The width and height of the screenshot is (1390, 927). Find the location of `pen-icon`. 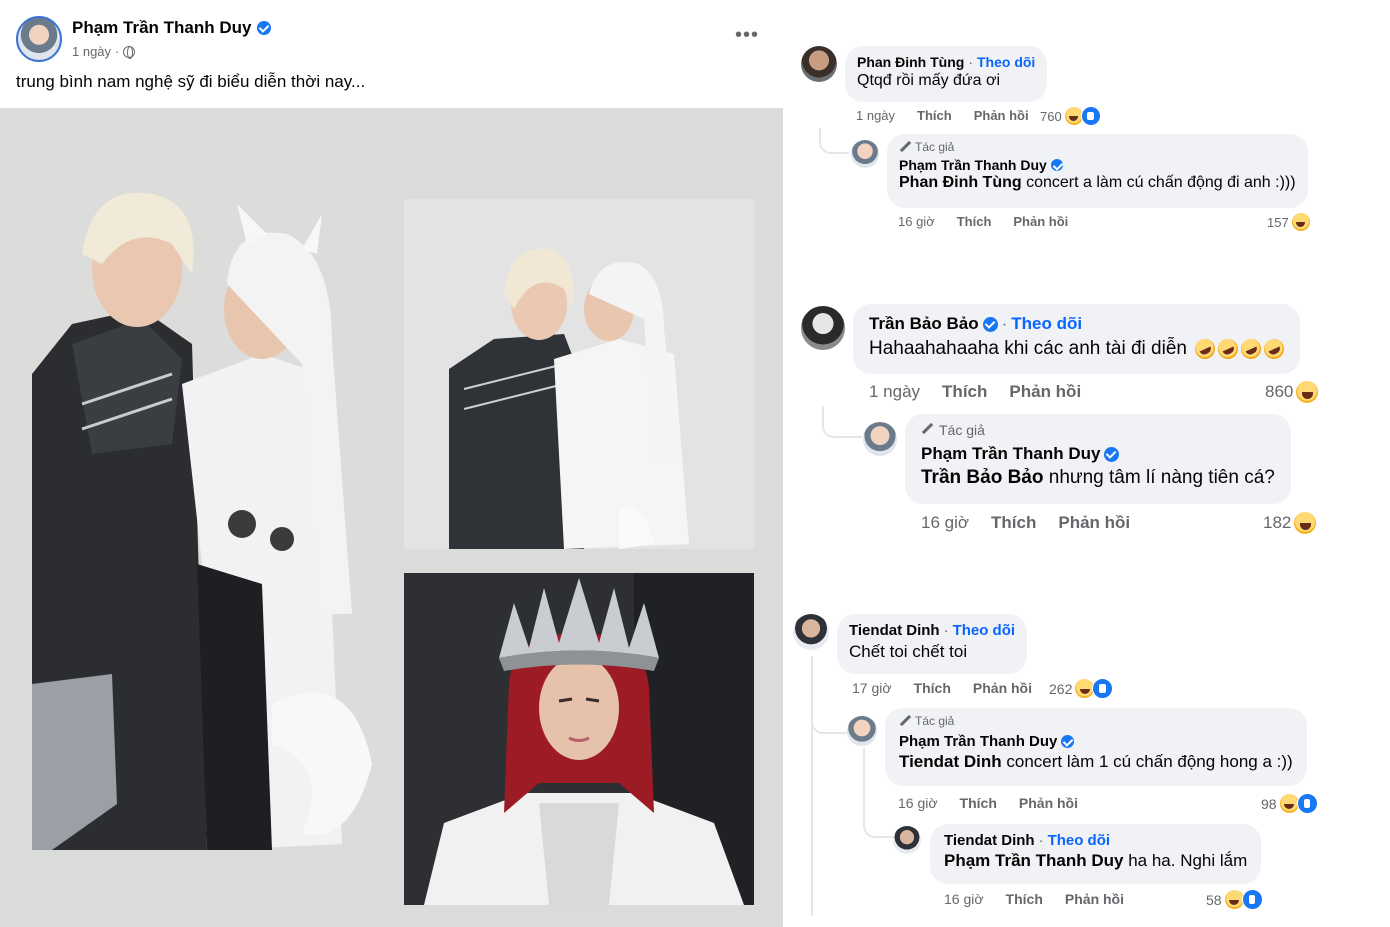

pen-icon is located at coordinates (905, 147).